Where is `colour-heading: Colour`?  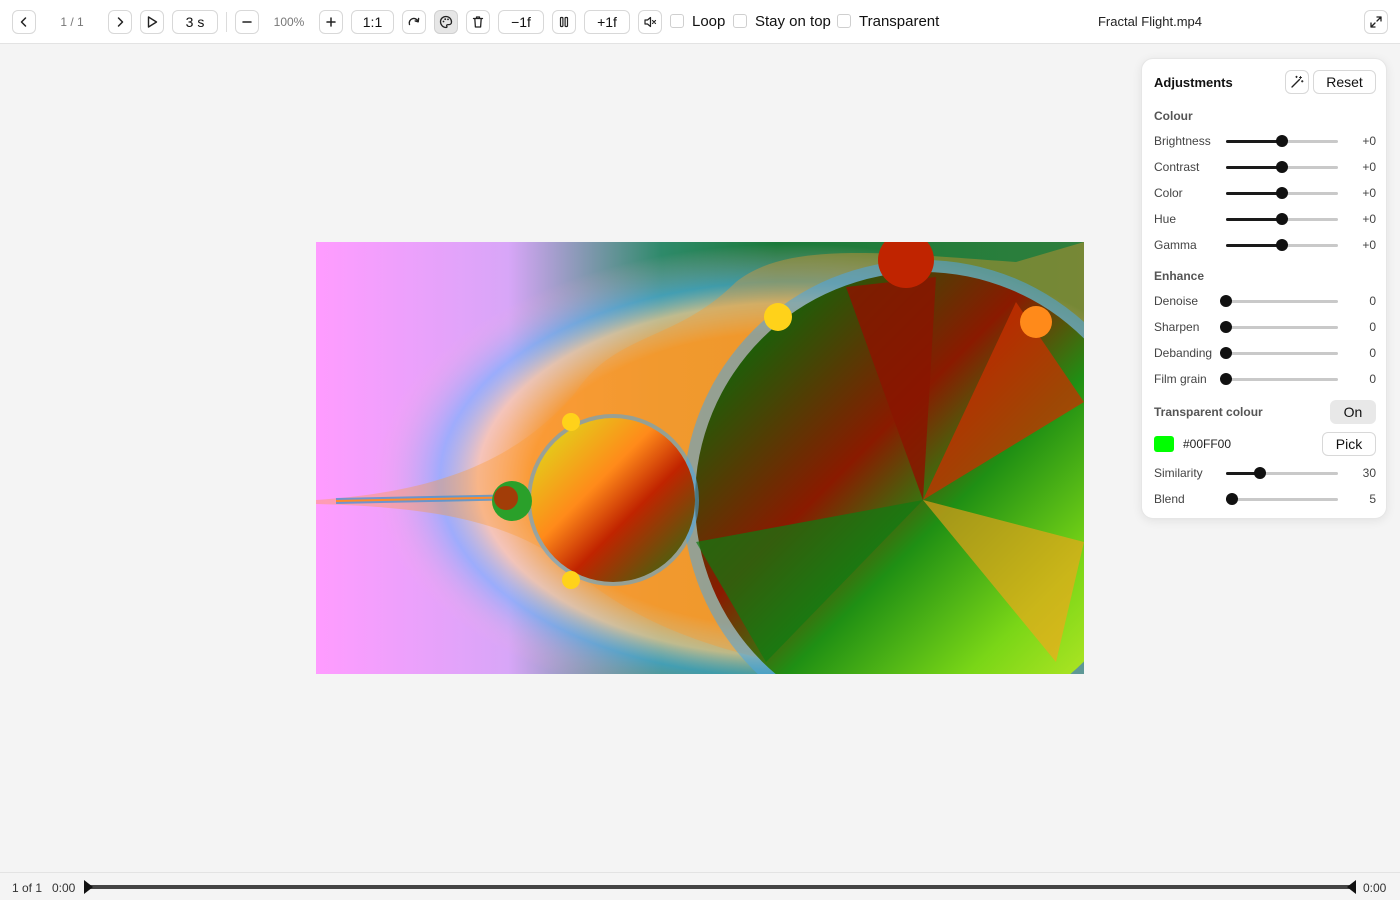
colour-heading: Colour is located at coordinates (1173, 116).